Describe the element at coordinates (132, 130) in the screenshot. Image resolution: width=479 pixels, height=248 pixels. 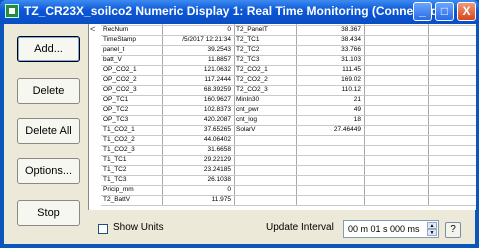
I see `field-name: T1_CO2_1` at that location.